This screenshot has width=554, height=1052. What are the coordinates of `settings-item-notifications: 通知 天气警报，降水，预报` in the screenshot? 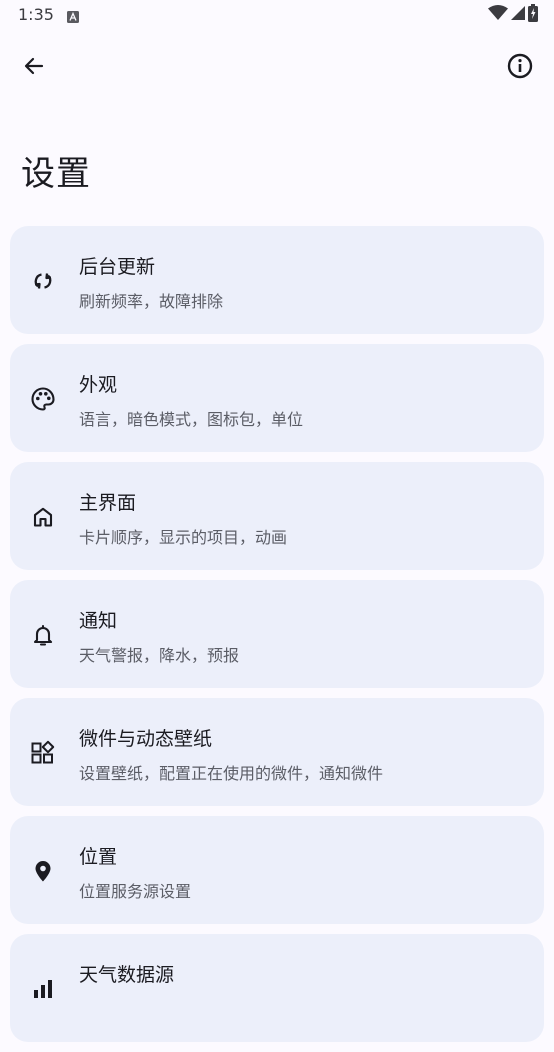 It's located at (277, 634).